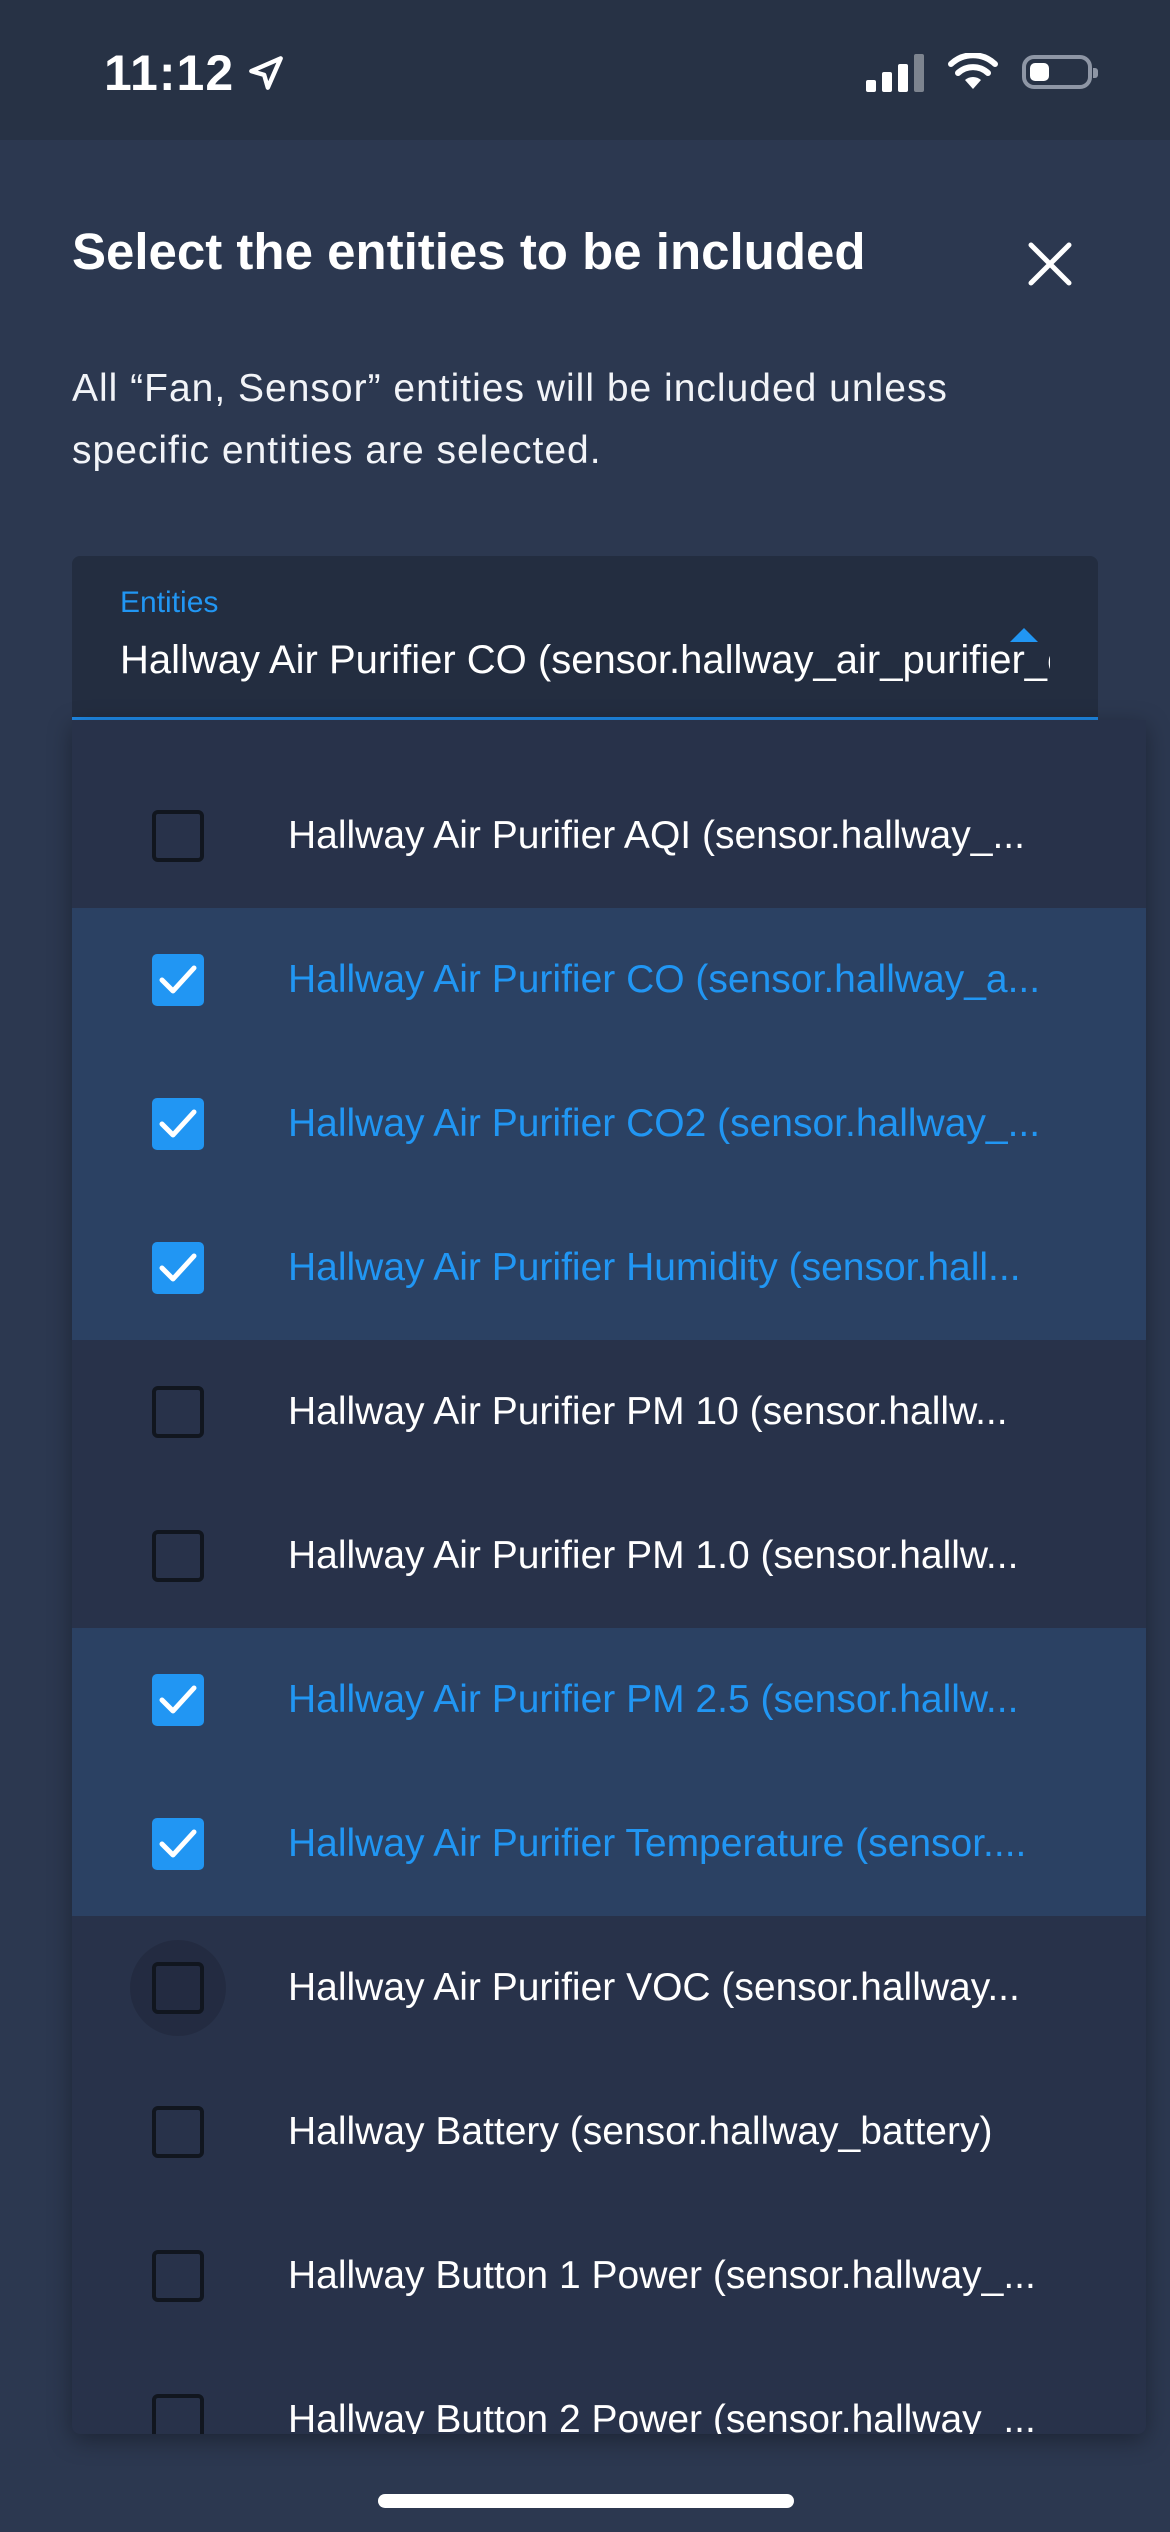  Describe the element at coordinates (1060, 72) in the screenshot. I see `battery-icon` at that location.